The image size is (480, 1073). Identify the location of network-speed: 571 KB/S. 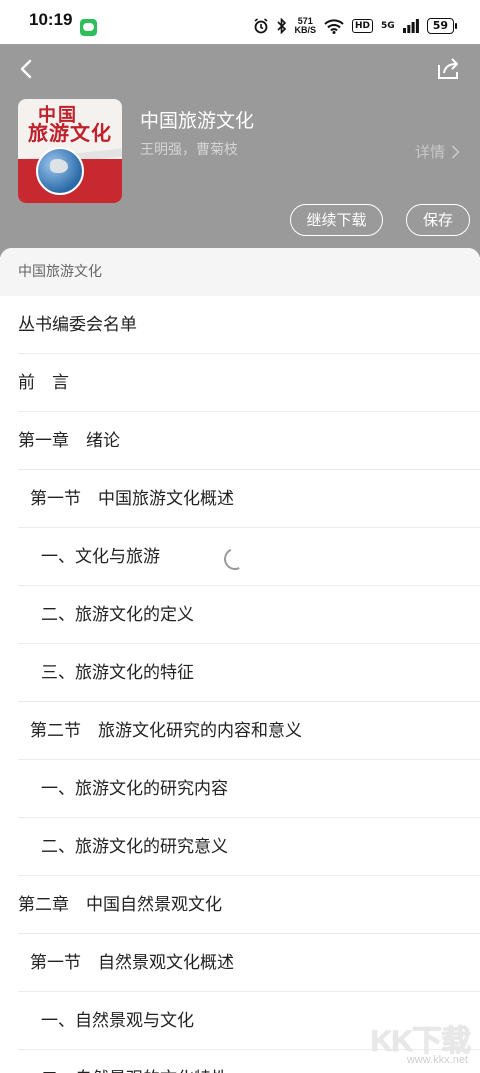
(306, 26).